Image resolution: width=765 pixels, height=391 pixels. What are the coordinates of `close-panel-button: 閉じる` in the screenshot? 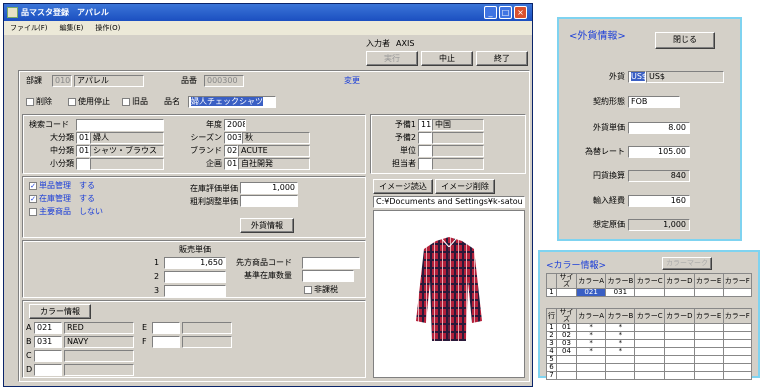 It's located at (685, 40).